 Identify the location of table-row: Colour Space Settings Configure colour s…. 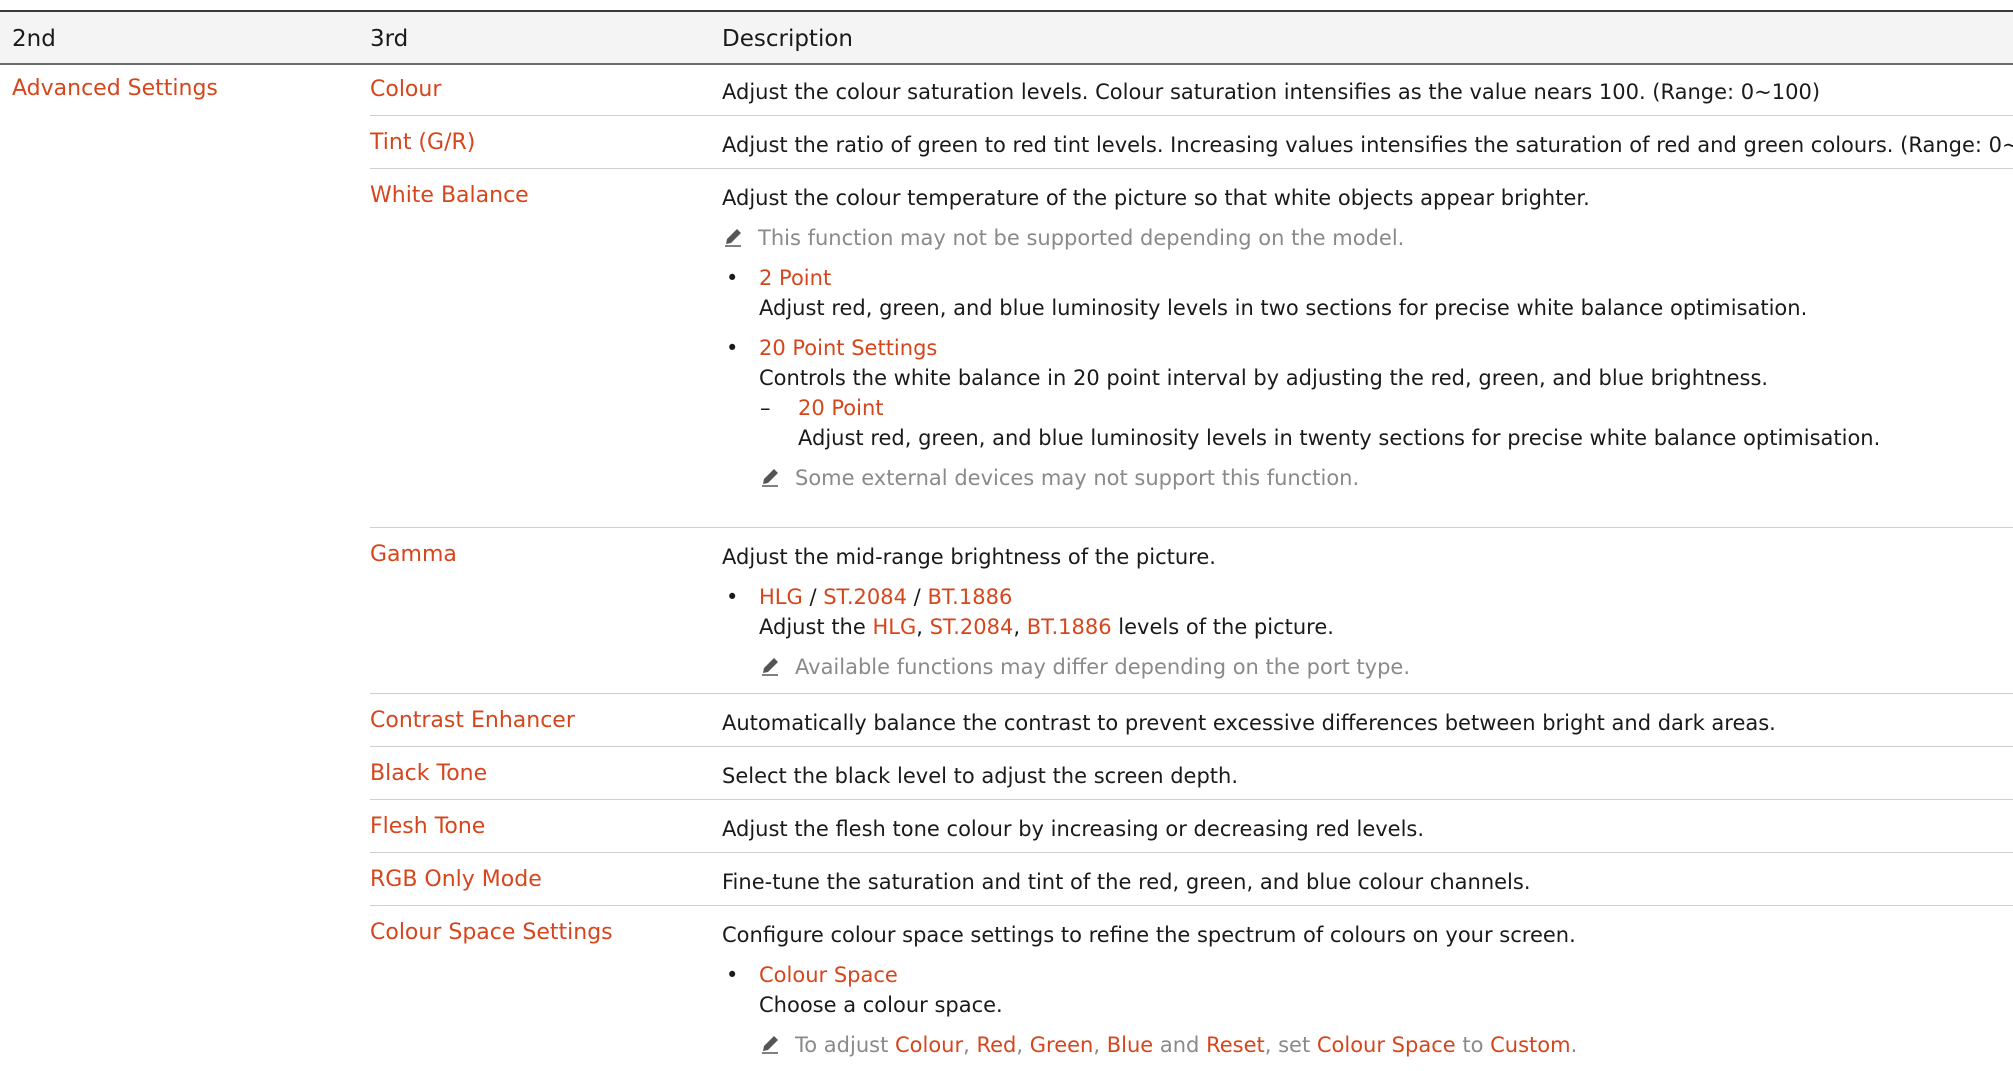
(1191, 988).